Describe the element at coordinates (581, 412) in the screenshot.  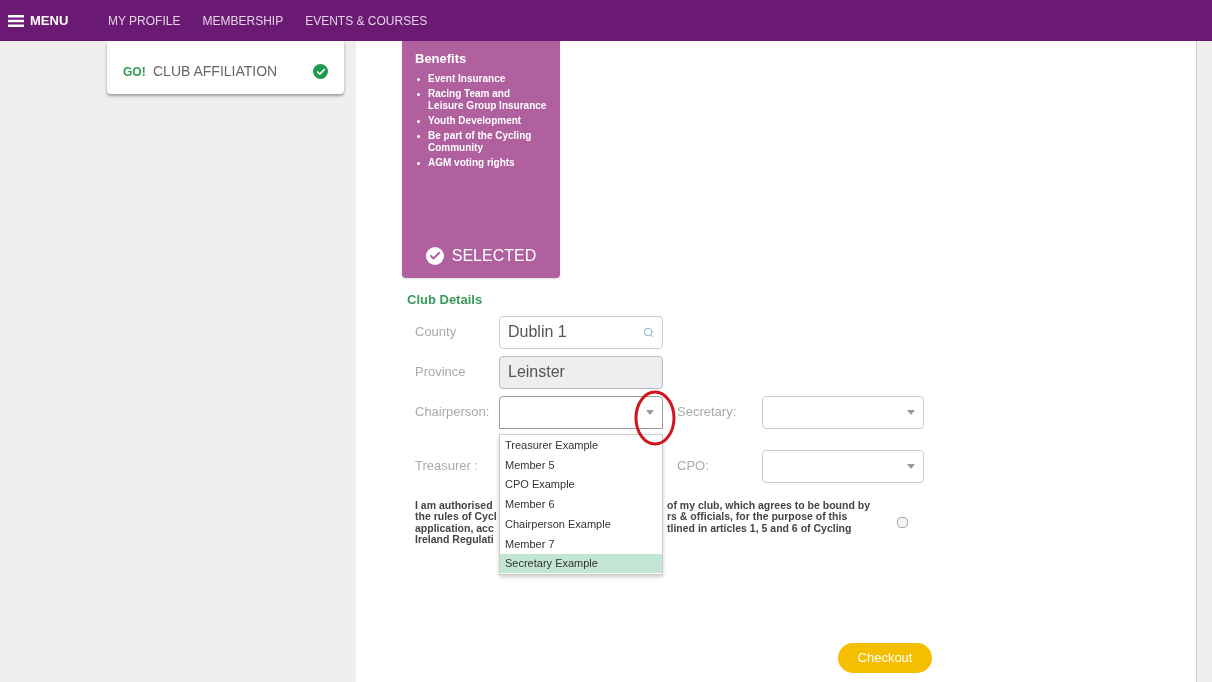
I see `chairperson-select` at that location.